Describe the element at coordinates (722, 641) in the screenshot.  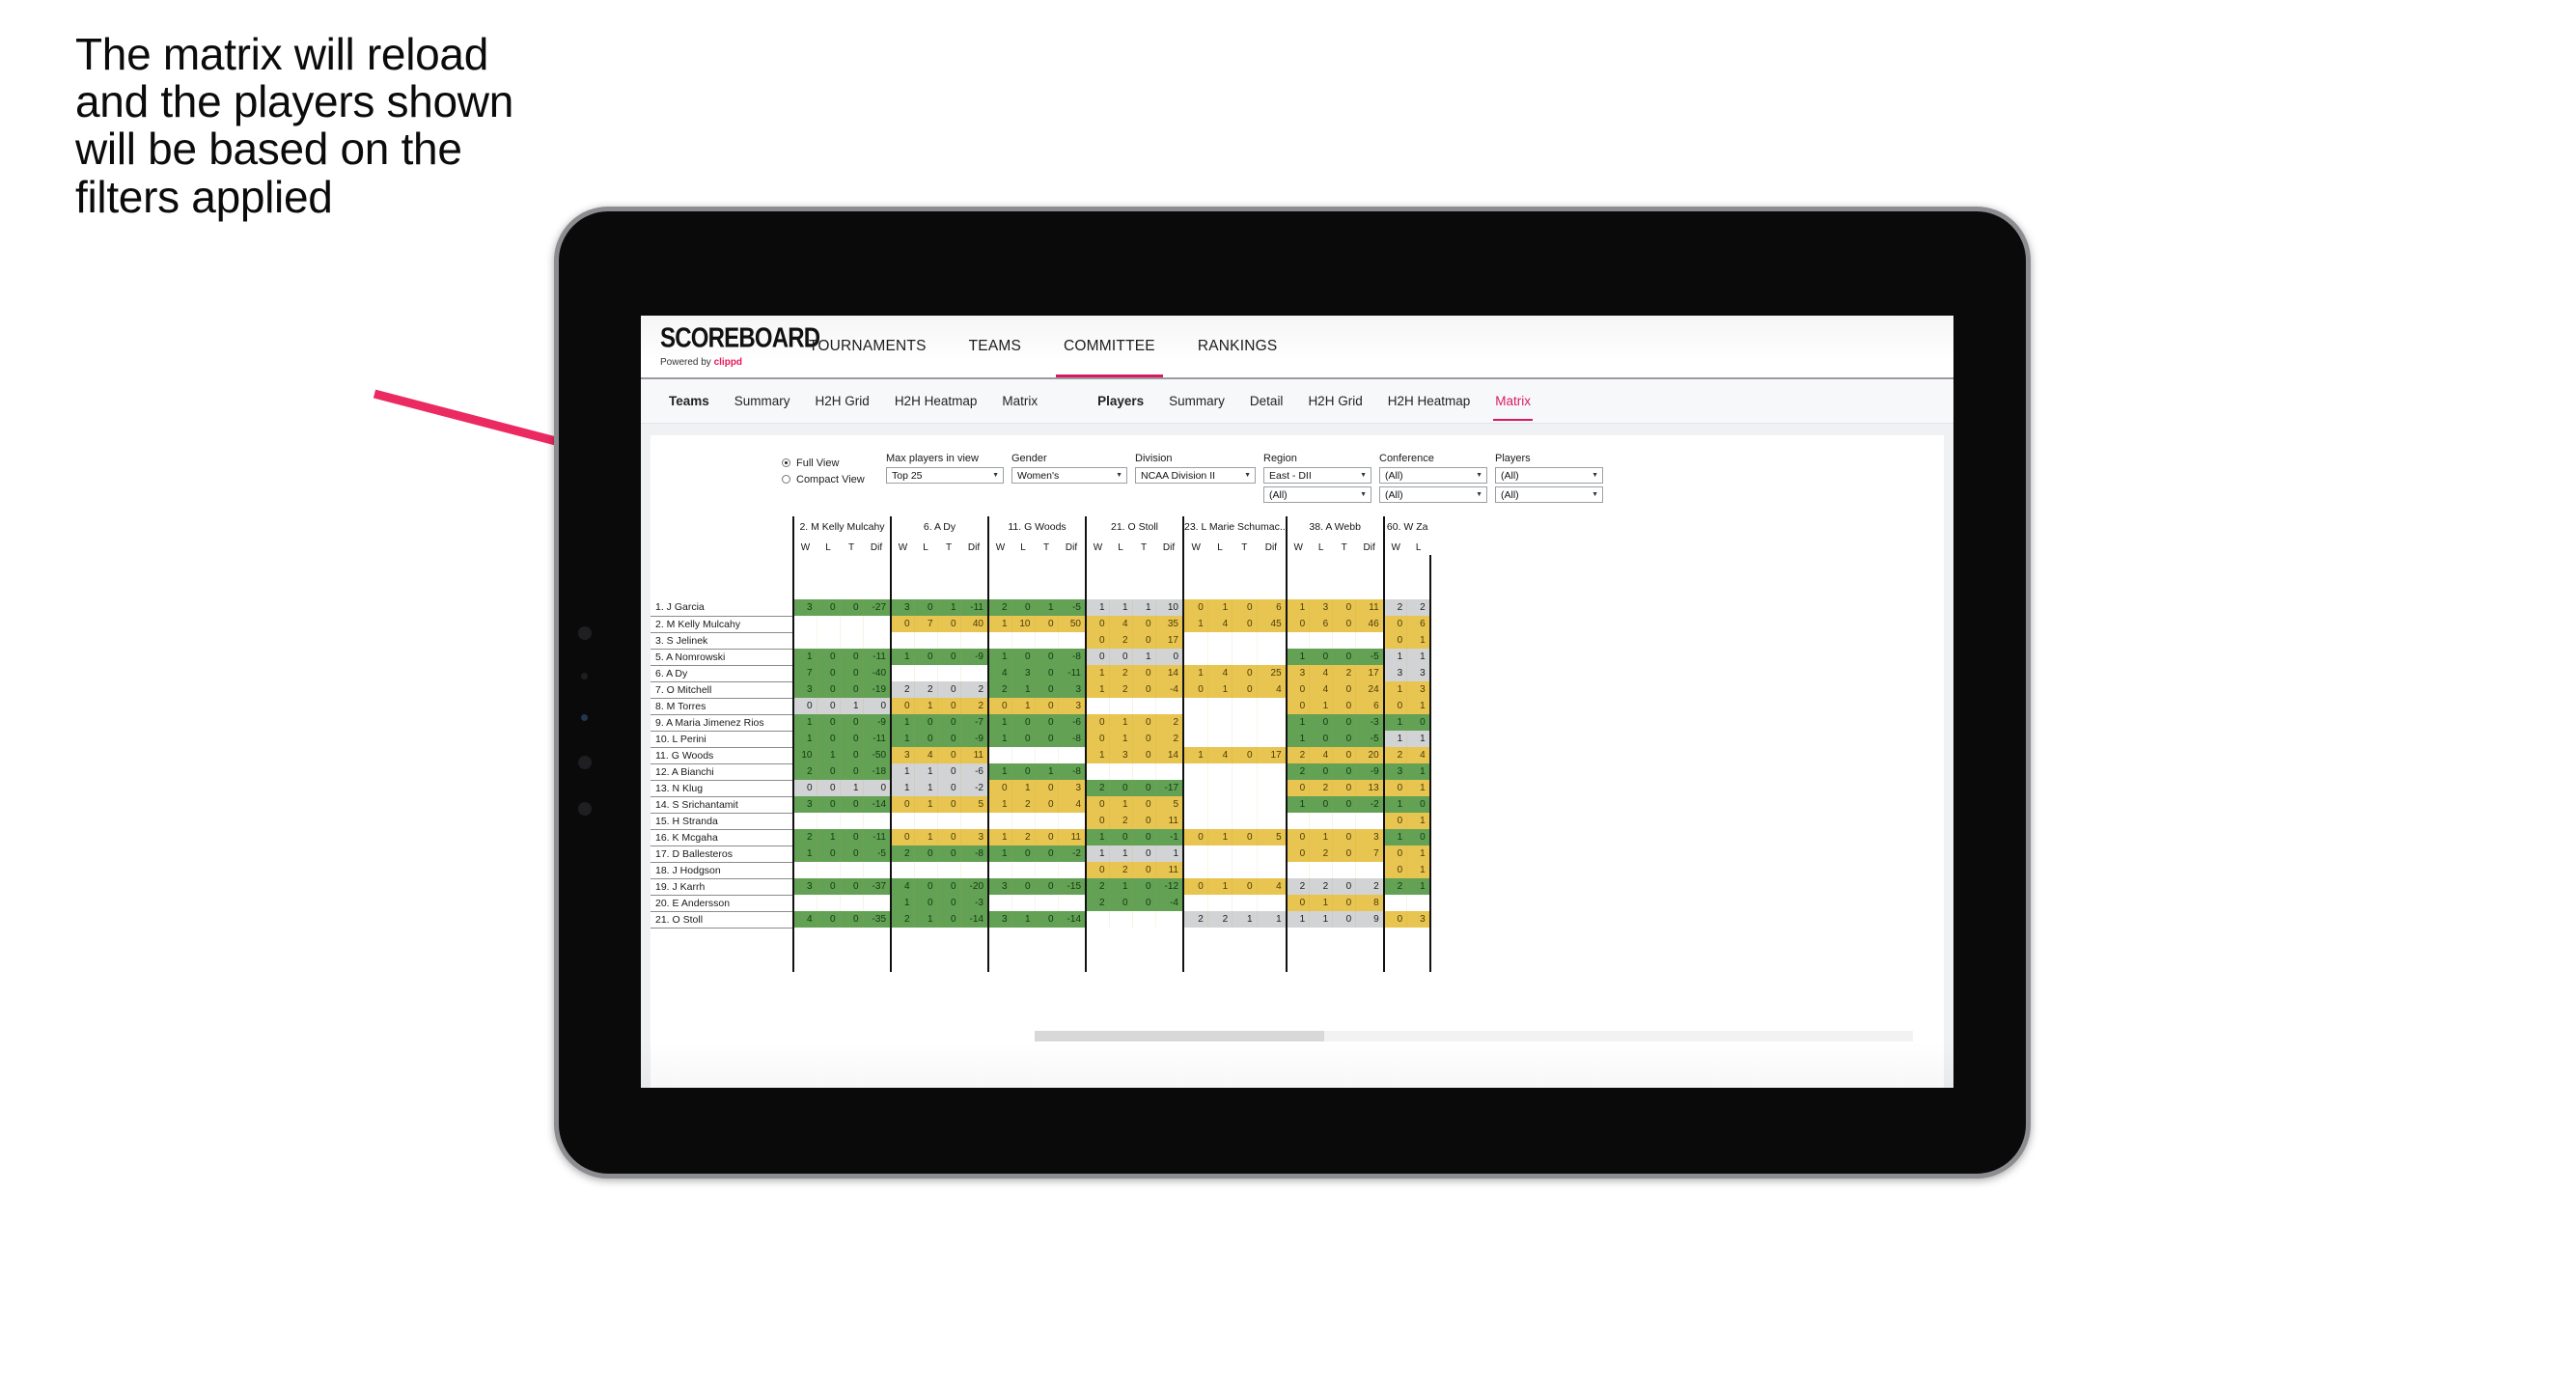
I see `matrix-row-label: 3. S Jelinek` at that location.